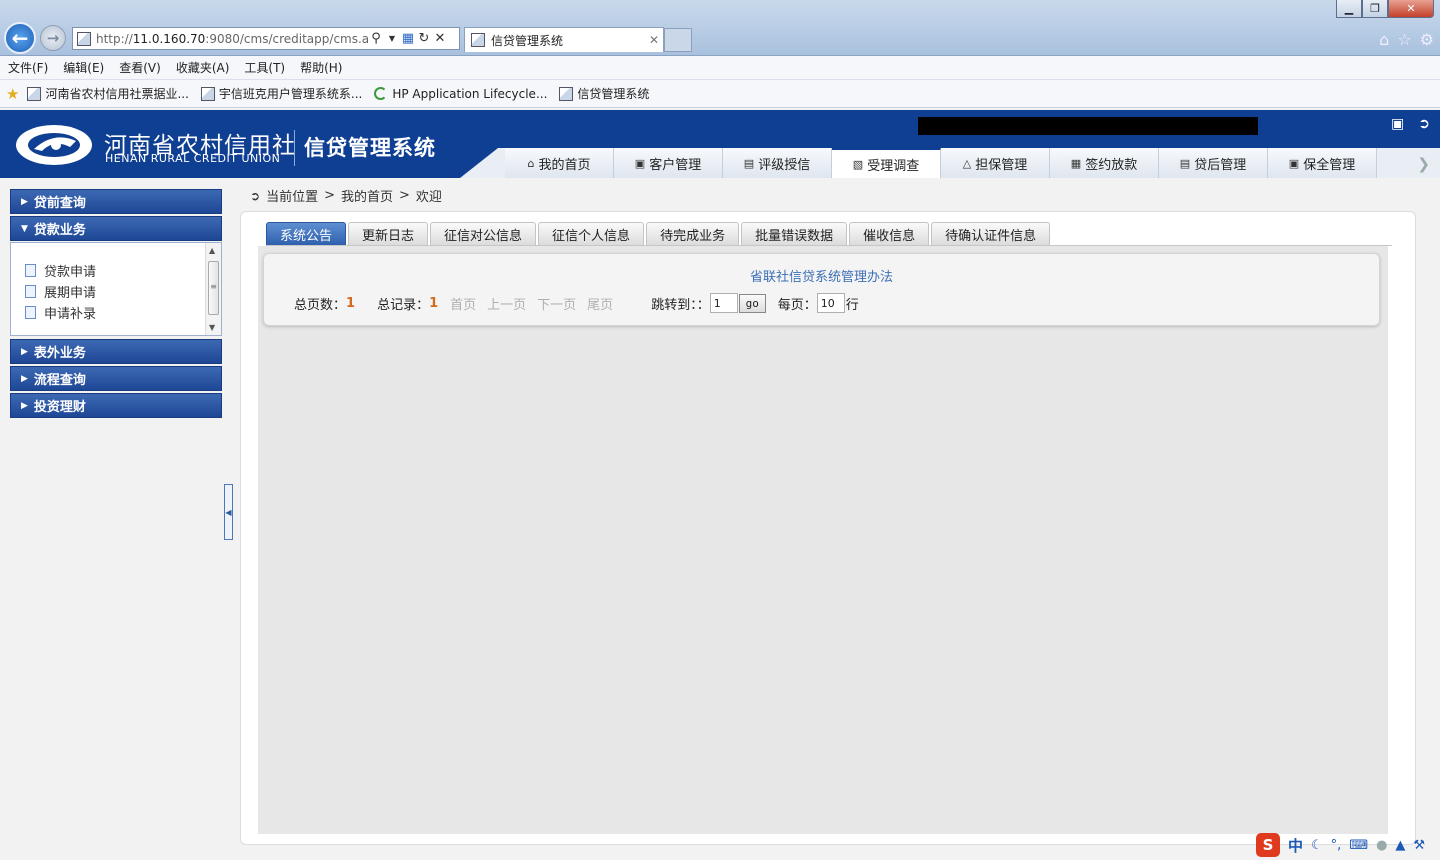 This screenshot has height=860, width=1440. What do you see at coordinates (506, 303) in the screenshot?
I see `prev-page-link: 上一页` at bounding box center [506, 303].